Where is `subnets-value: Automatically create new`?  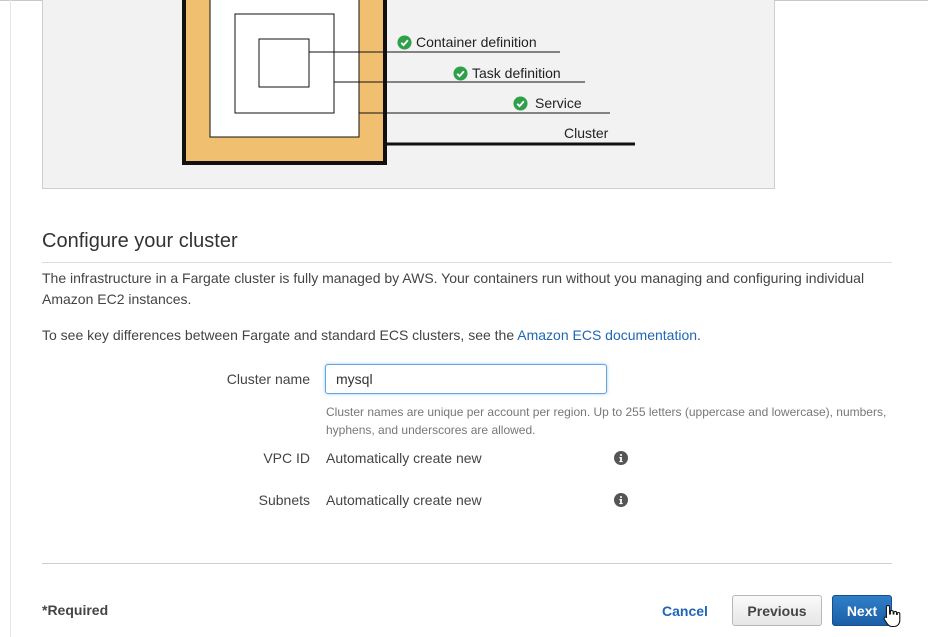
subnets-value: Automatically create new is located at coordinates (404, 500).